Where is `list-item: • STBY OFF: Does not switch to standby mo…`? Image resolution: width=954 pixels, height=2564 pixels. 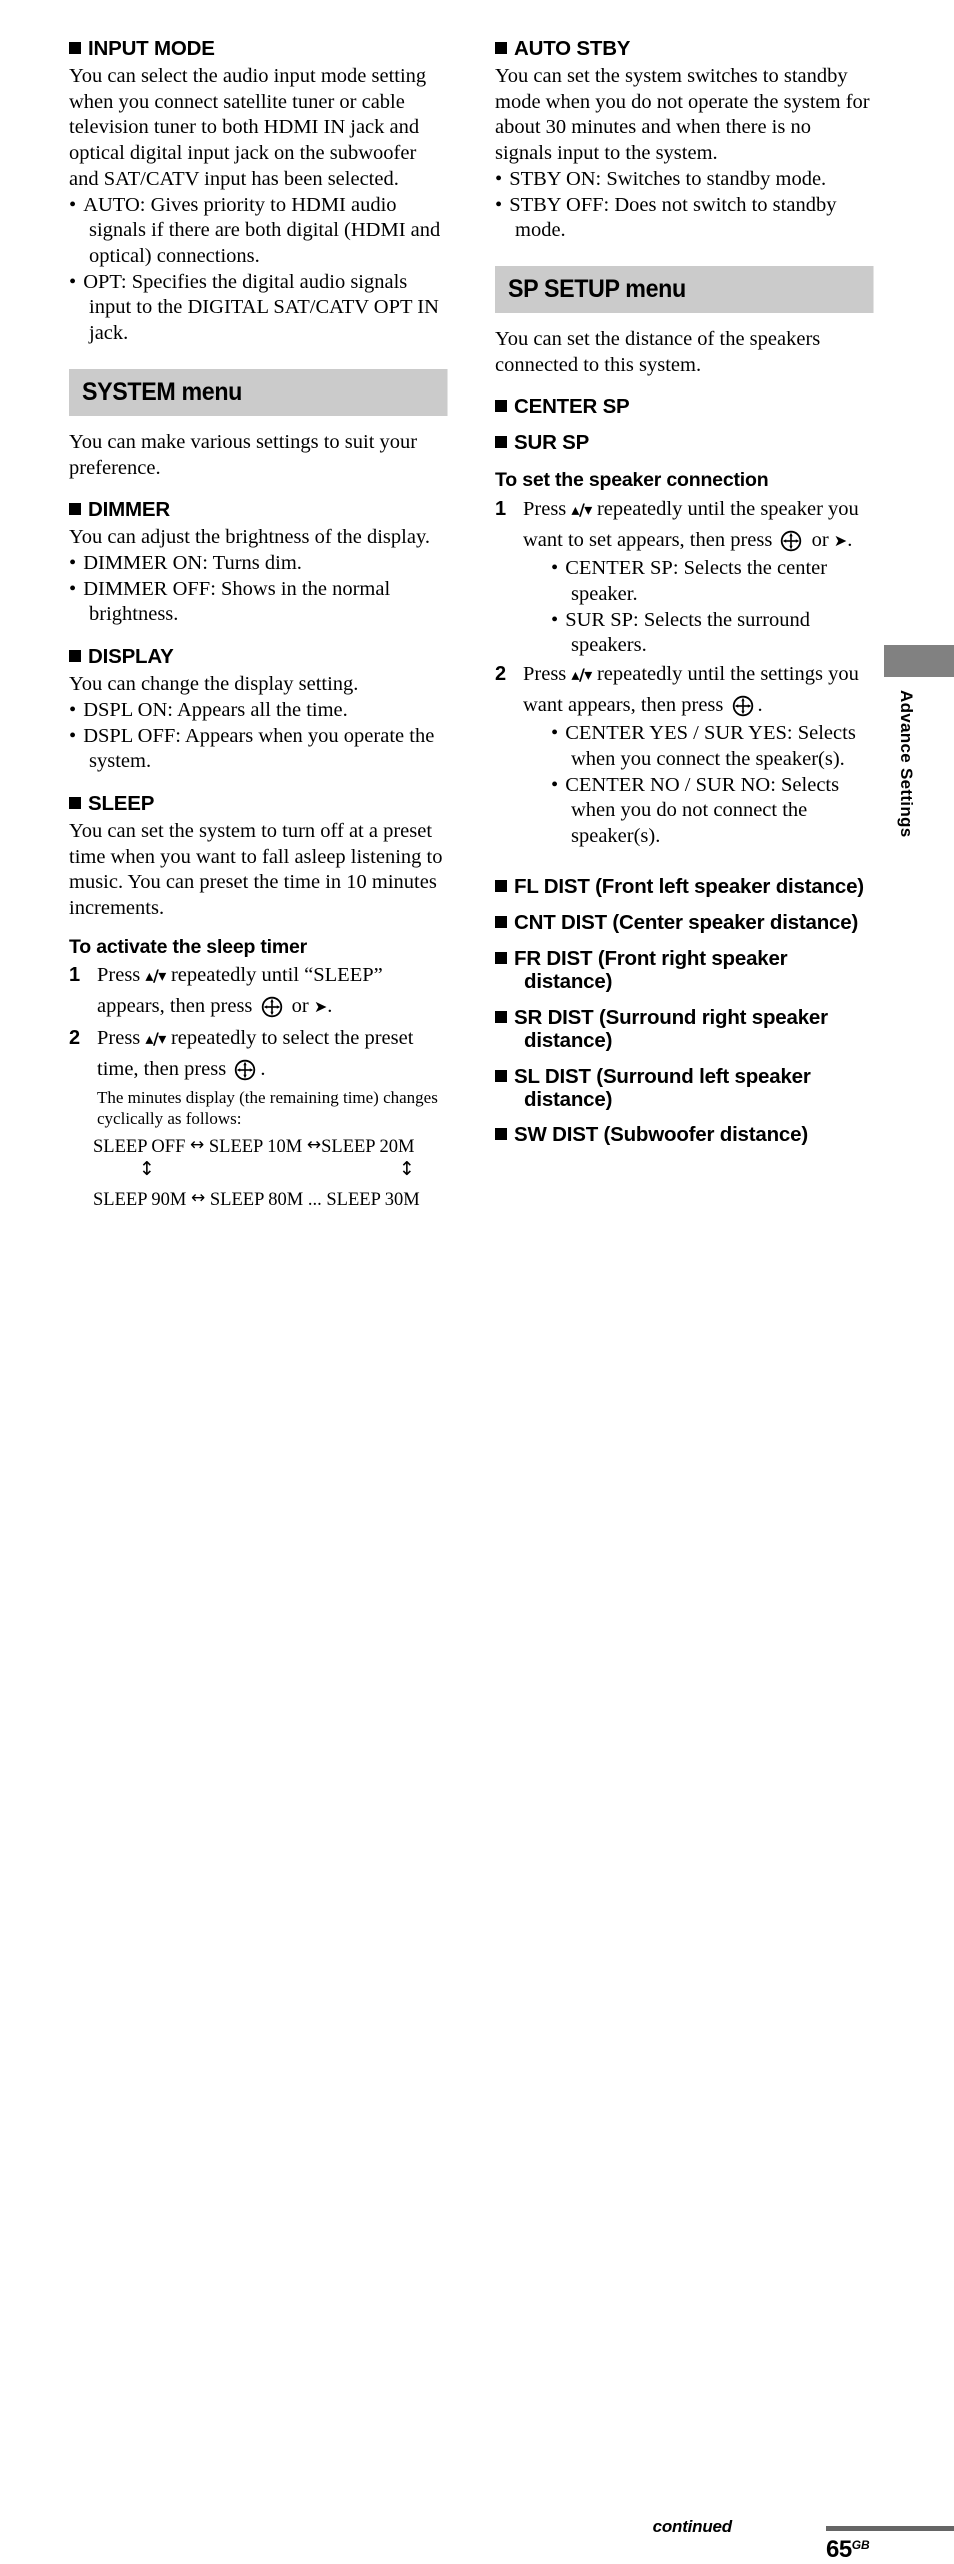
list-item: • STBY OFF: Does not switch to standby mo… is located at coordinates (682, 218).